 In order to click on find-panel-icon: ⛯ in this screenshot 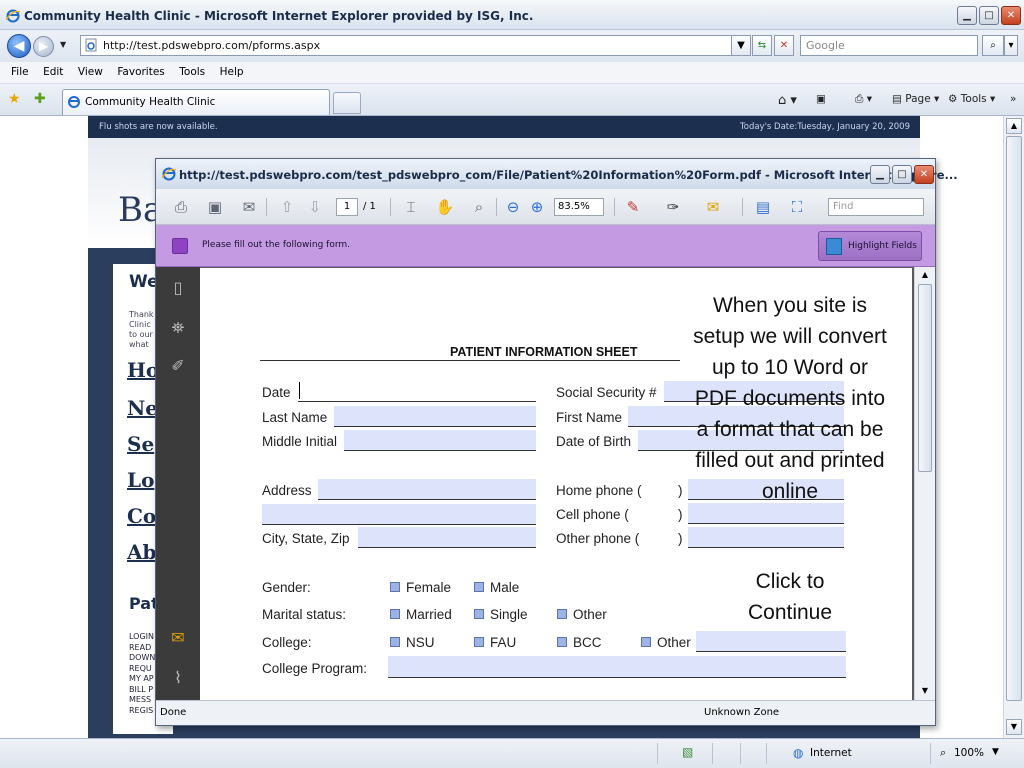, I will do `click(178, 328)`.